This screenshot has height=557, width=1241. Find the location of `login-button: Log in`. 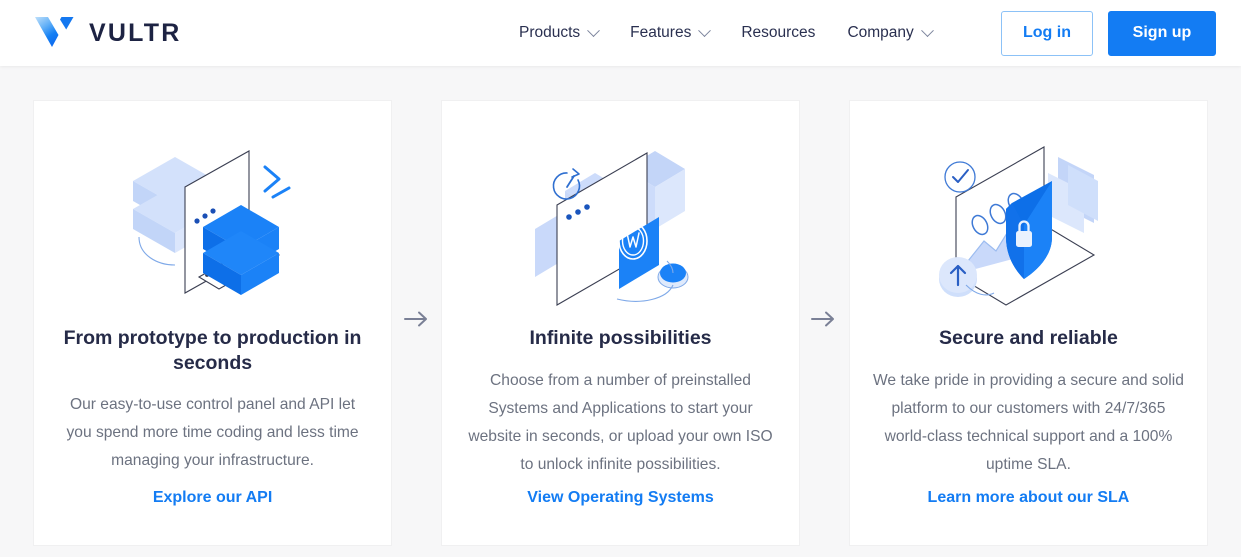

login-button: Log in is located at coordinates (1047, 33).